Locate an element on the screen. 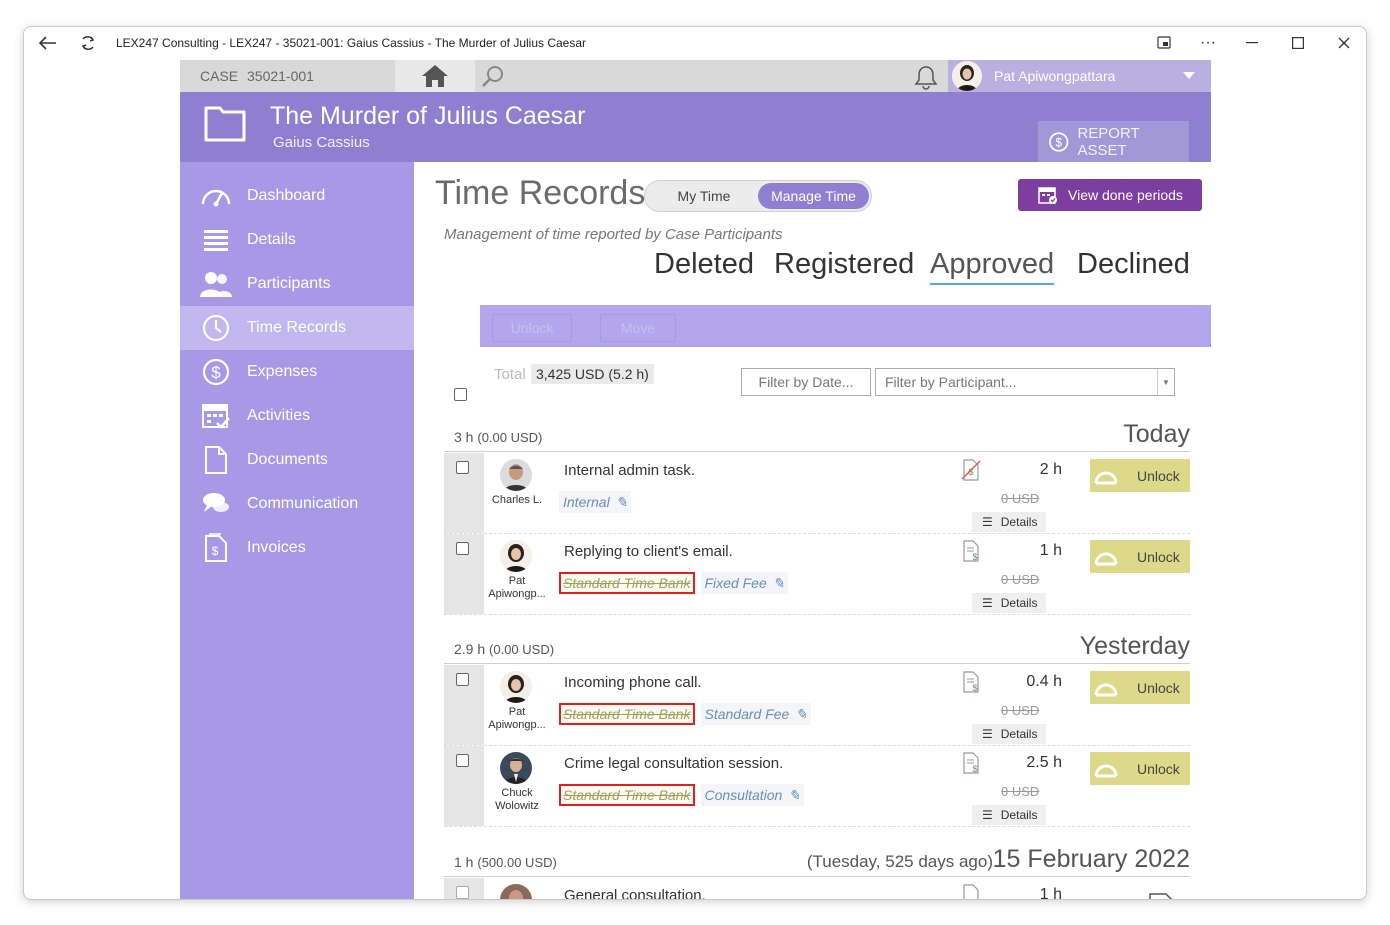 This screenshot has height=925, width=1390. bulk-unlock-button: Unlock is located at coordinates (532, 328).